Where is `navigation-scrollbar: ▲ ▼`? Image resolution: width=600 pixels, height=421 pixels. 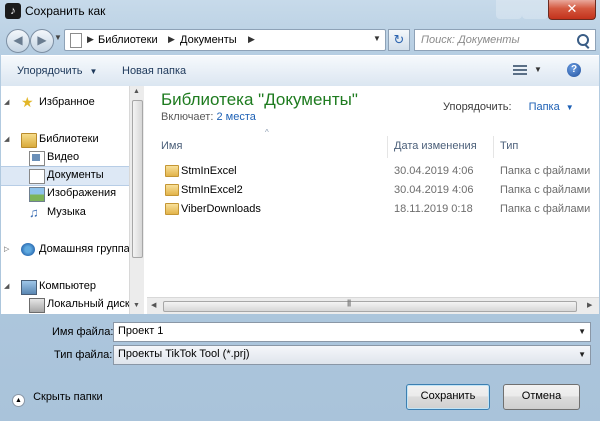
navigation-scrollbar: ▲ ▼ is located at coordinates (136, 200).